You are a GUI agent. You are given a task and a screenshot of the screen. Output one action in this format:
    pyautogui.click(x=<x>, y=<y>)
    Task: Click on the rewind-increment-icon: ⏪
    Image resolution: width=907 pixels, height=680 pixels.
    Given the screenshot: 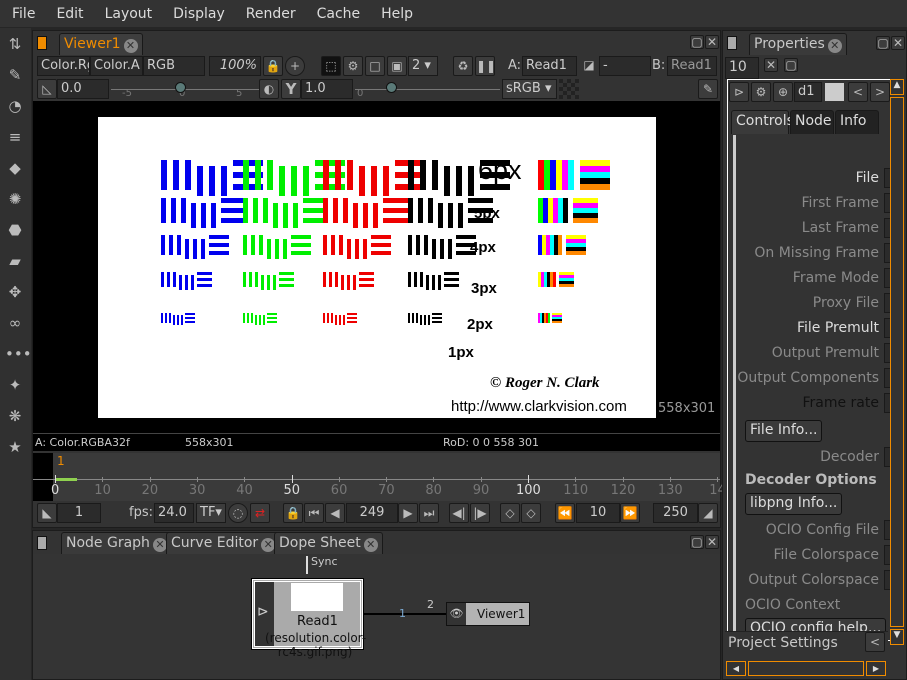 What is the action you would take?
    pyautogui.click(x=565, y=513)
    